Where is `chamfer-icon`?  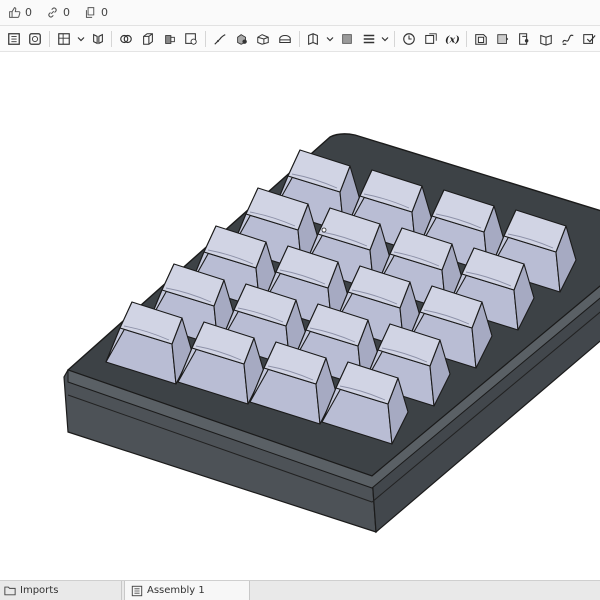 chamfer-icon is located at coordinates (241, 39).